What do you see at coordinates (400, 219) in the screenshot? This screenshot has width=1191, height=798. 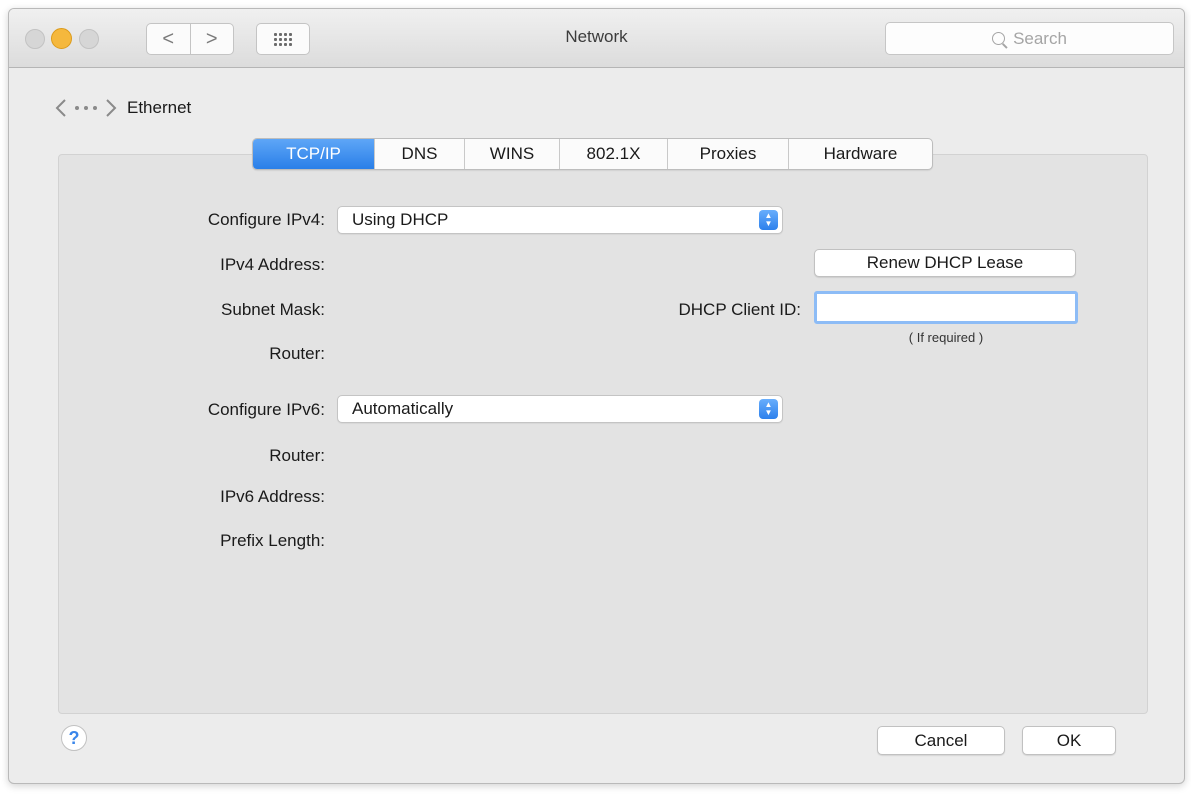 I see `configure-ipv4-value: Using DHCP` at bounding box center [400, 219].